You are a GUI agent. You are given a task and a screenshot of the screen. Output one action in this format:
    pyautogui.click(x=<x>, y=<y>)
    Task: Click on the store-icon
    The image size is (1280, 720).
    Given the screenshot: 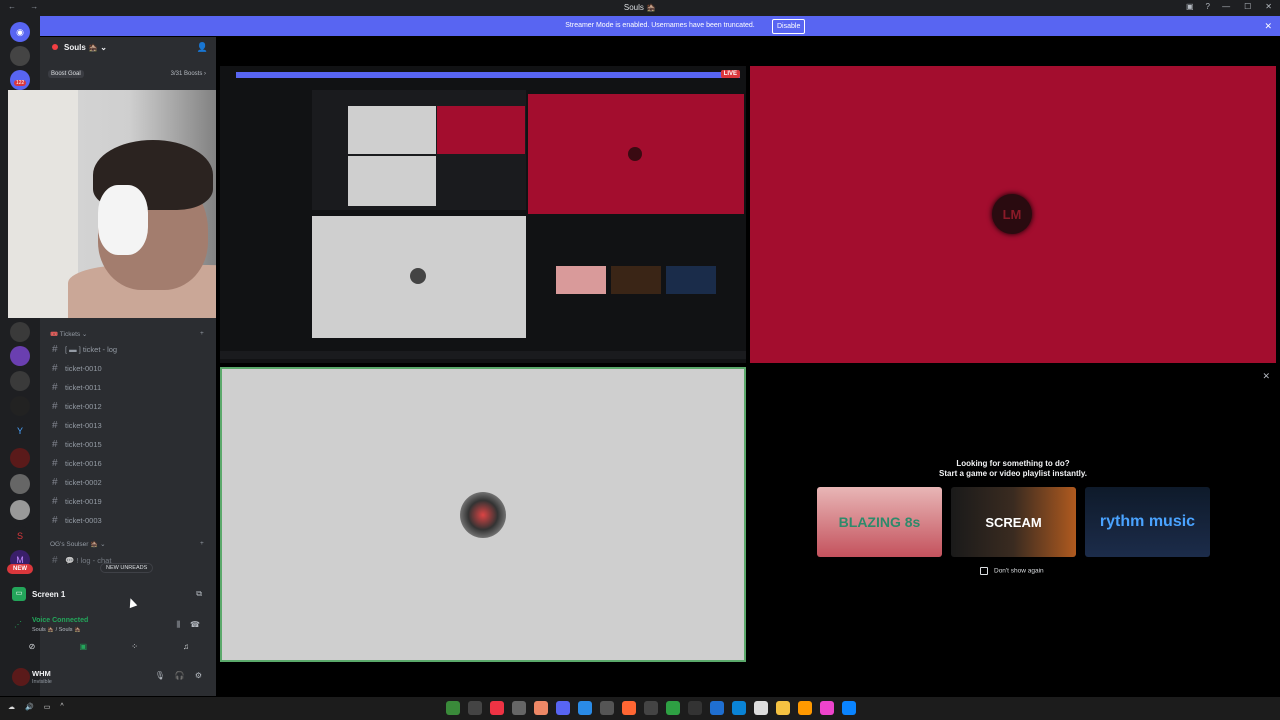 What is the action you would take?
    pyautogui.click(x=761, y=708)
    